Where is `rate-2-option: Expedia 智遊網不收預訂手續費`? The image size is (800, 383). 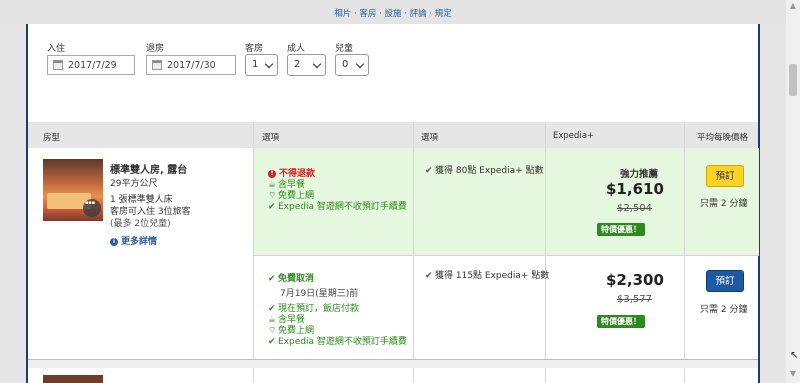
rate-2-option: Expedia 智遊網不收預訂手續費 is located at coordinates (342, 342).